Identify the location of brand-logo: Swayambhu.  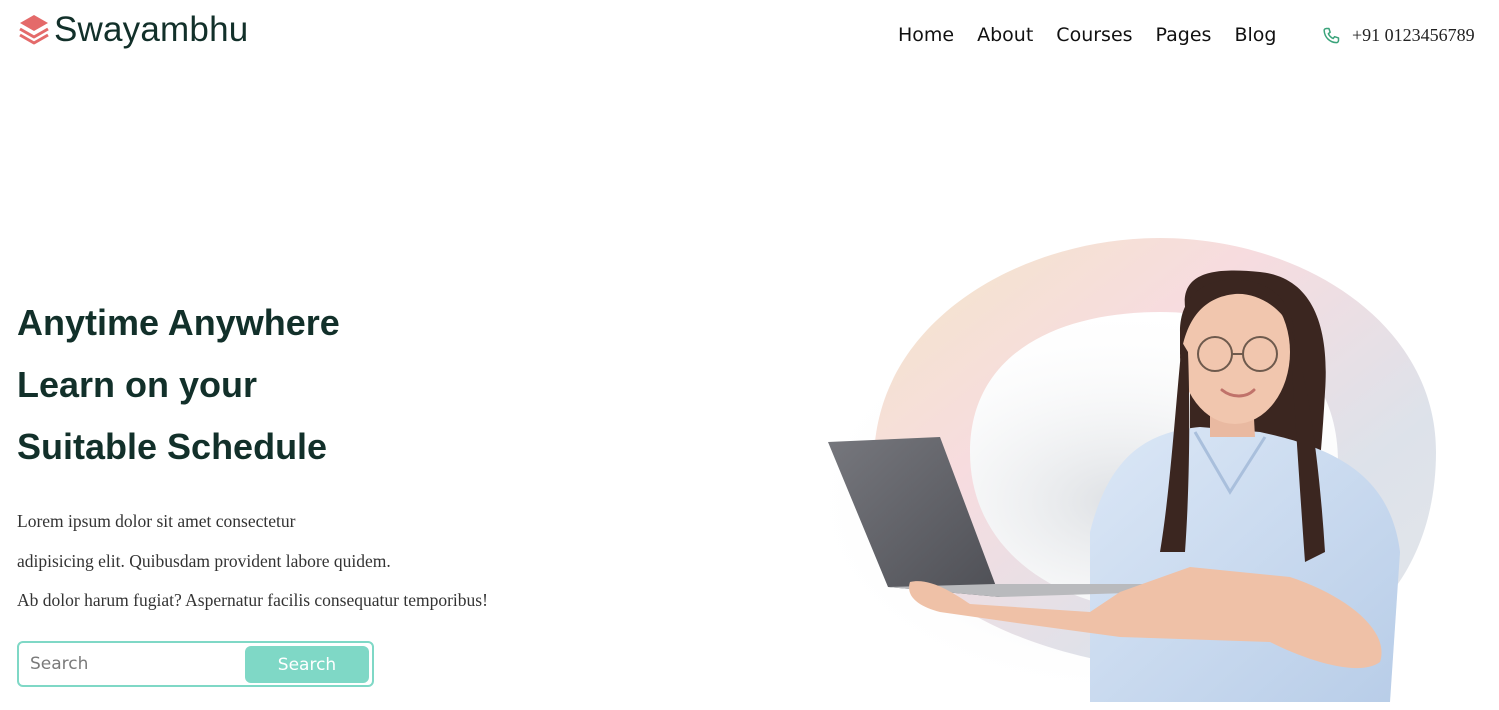
(133, 30).